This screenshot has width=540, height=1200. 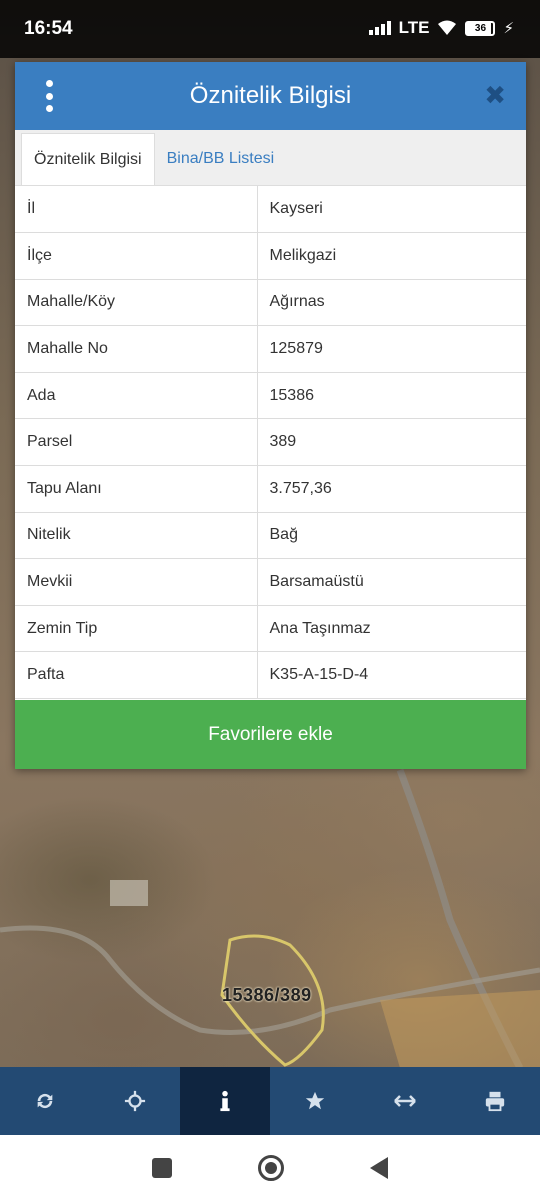 I want to click on attribute-key: Mevkii, so click(x=136, y=582).